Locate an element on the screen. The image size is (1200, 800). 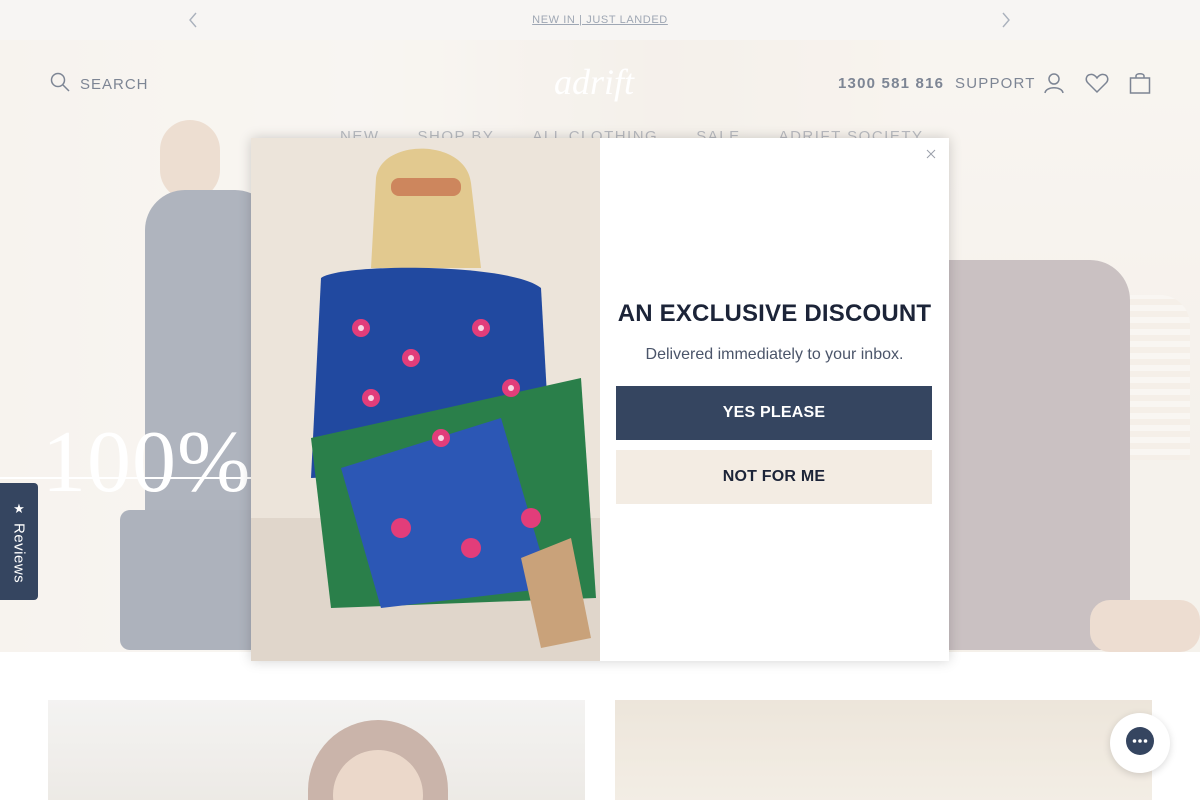
close-icon is located at coordinates (931, 154).